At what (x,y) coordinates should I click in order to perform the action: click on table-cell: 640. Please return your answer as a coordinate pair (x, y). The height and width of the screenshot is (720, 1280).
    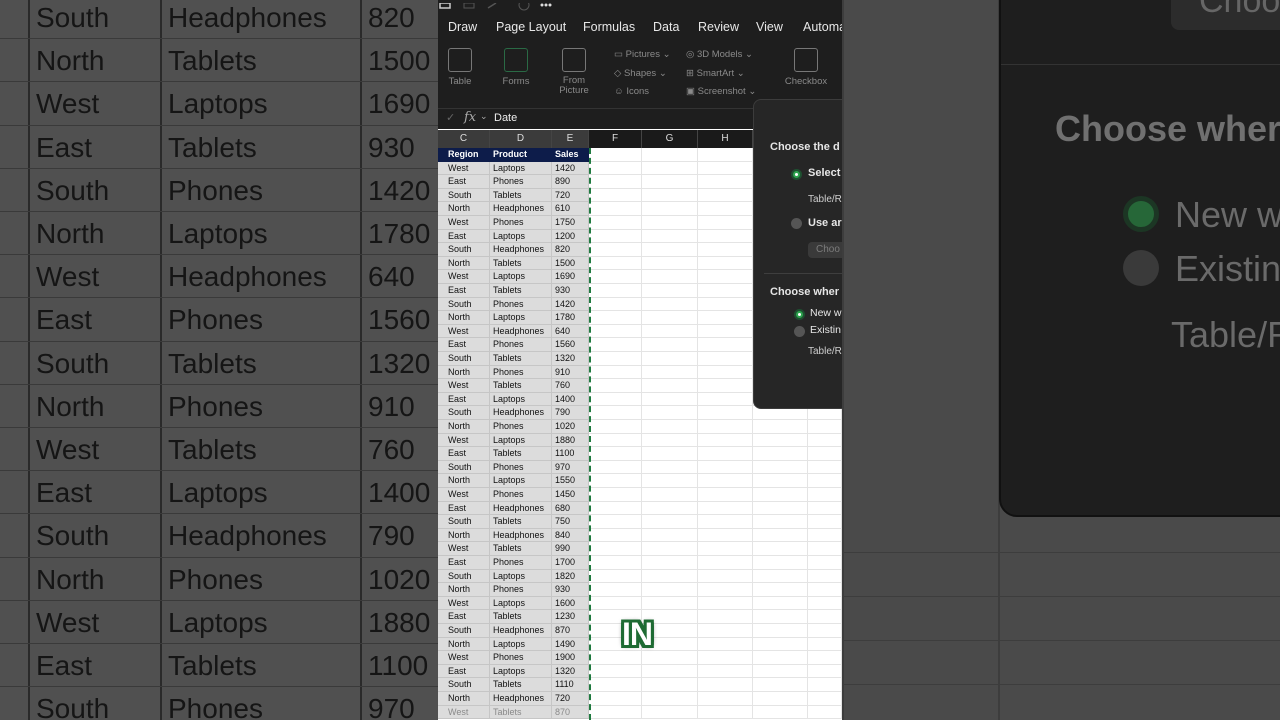
    Looking at the image, I should click on (570, 331).